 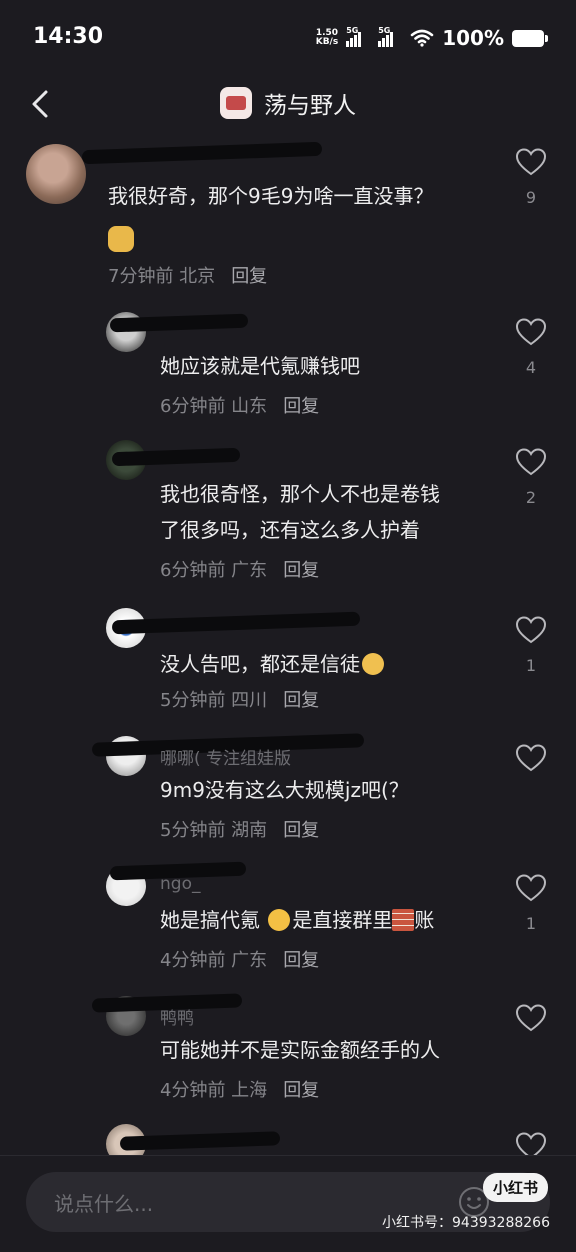 I want to click on reply-item: 没人告吧，都还是信徒 5分钟前 四川 回复 1, so click(x=288, y=664).